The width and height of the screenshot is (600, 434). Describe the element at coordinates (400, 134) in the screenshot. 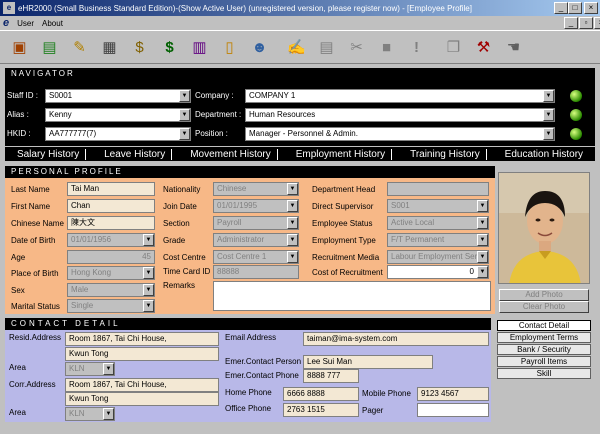

I see `position-select: Manager - Personnel & Admin. ▼` at that location.